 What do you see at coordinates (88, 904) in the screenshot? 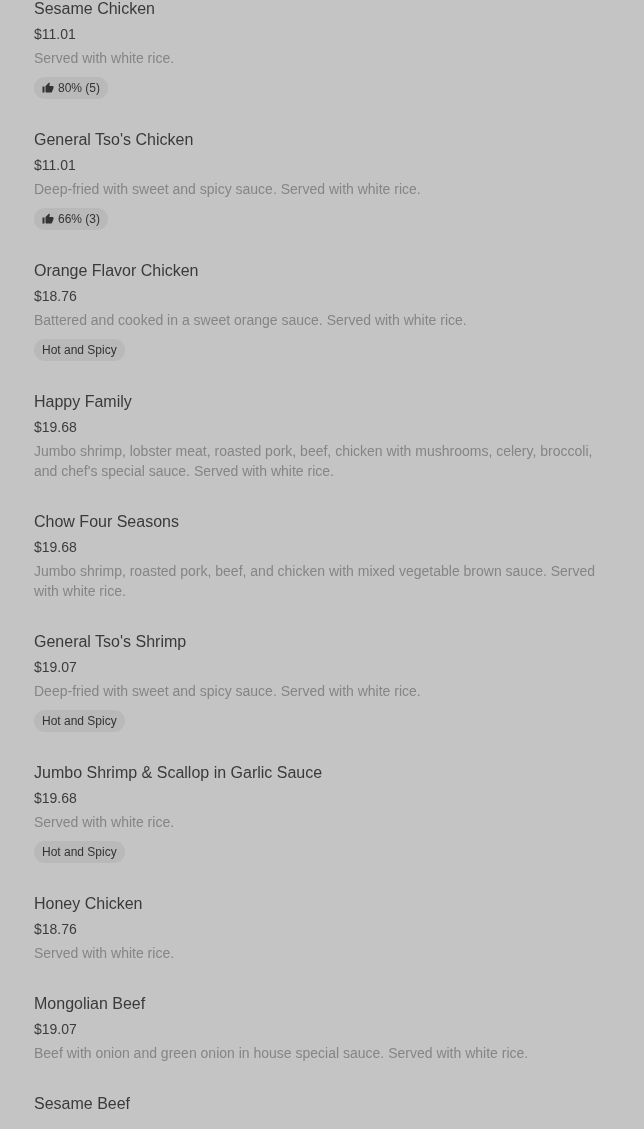
I see `menu-item-name: Honey Chicken` at bounding box center [88, 904].